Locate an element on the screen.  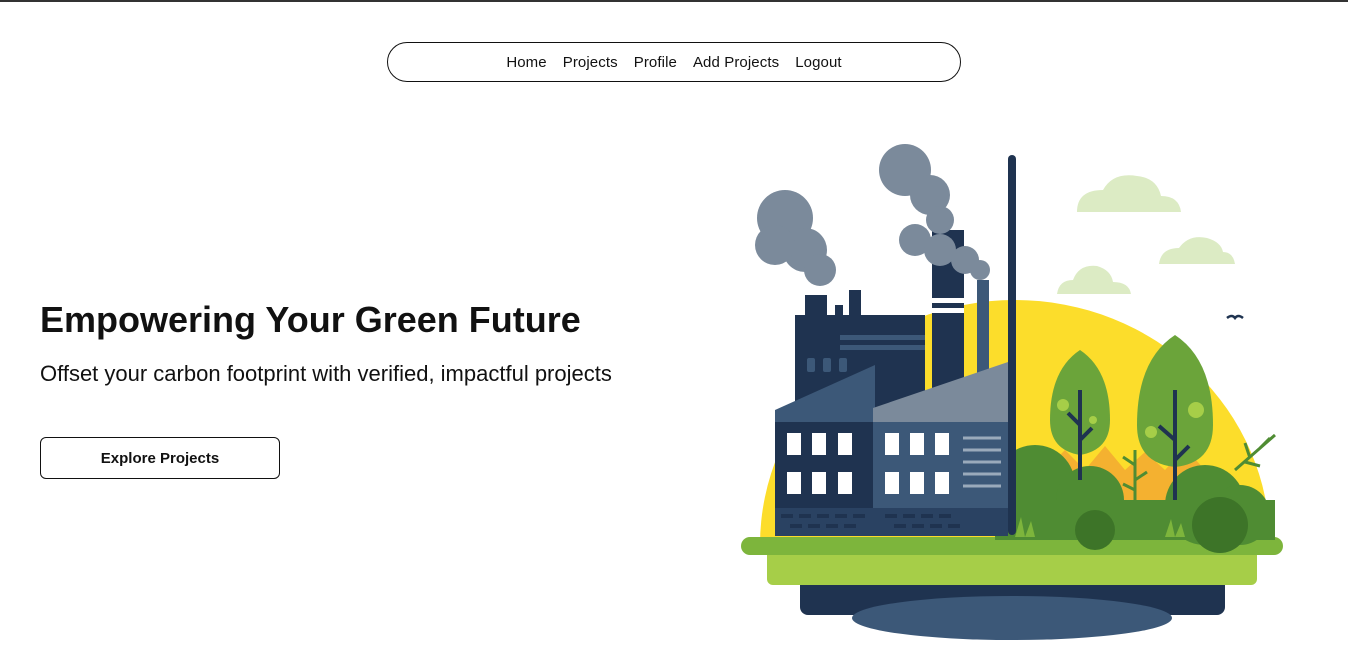
nav-add-projects-link: Add Projects is located at coordinates (736, 62).